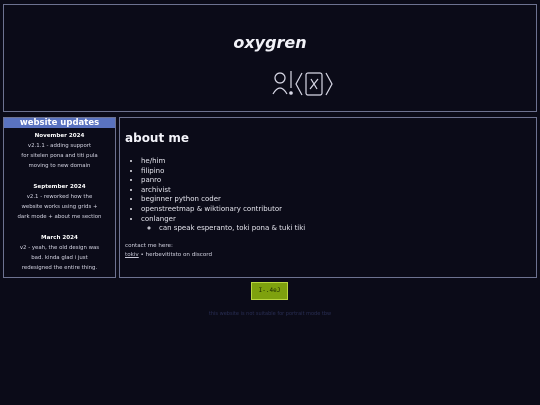 Image resolution: width=540 pixels, height=405 pixels. Describe the element at coordinates (338, 200) in the screenshot. I see `list-item: beginner python coder` at that location.